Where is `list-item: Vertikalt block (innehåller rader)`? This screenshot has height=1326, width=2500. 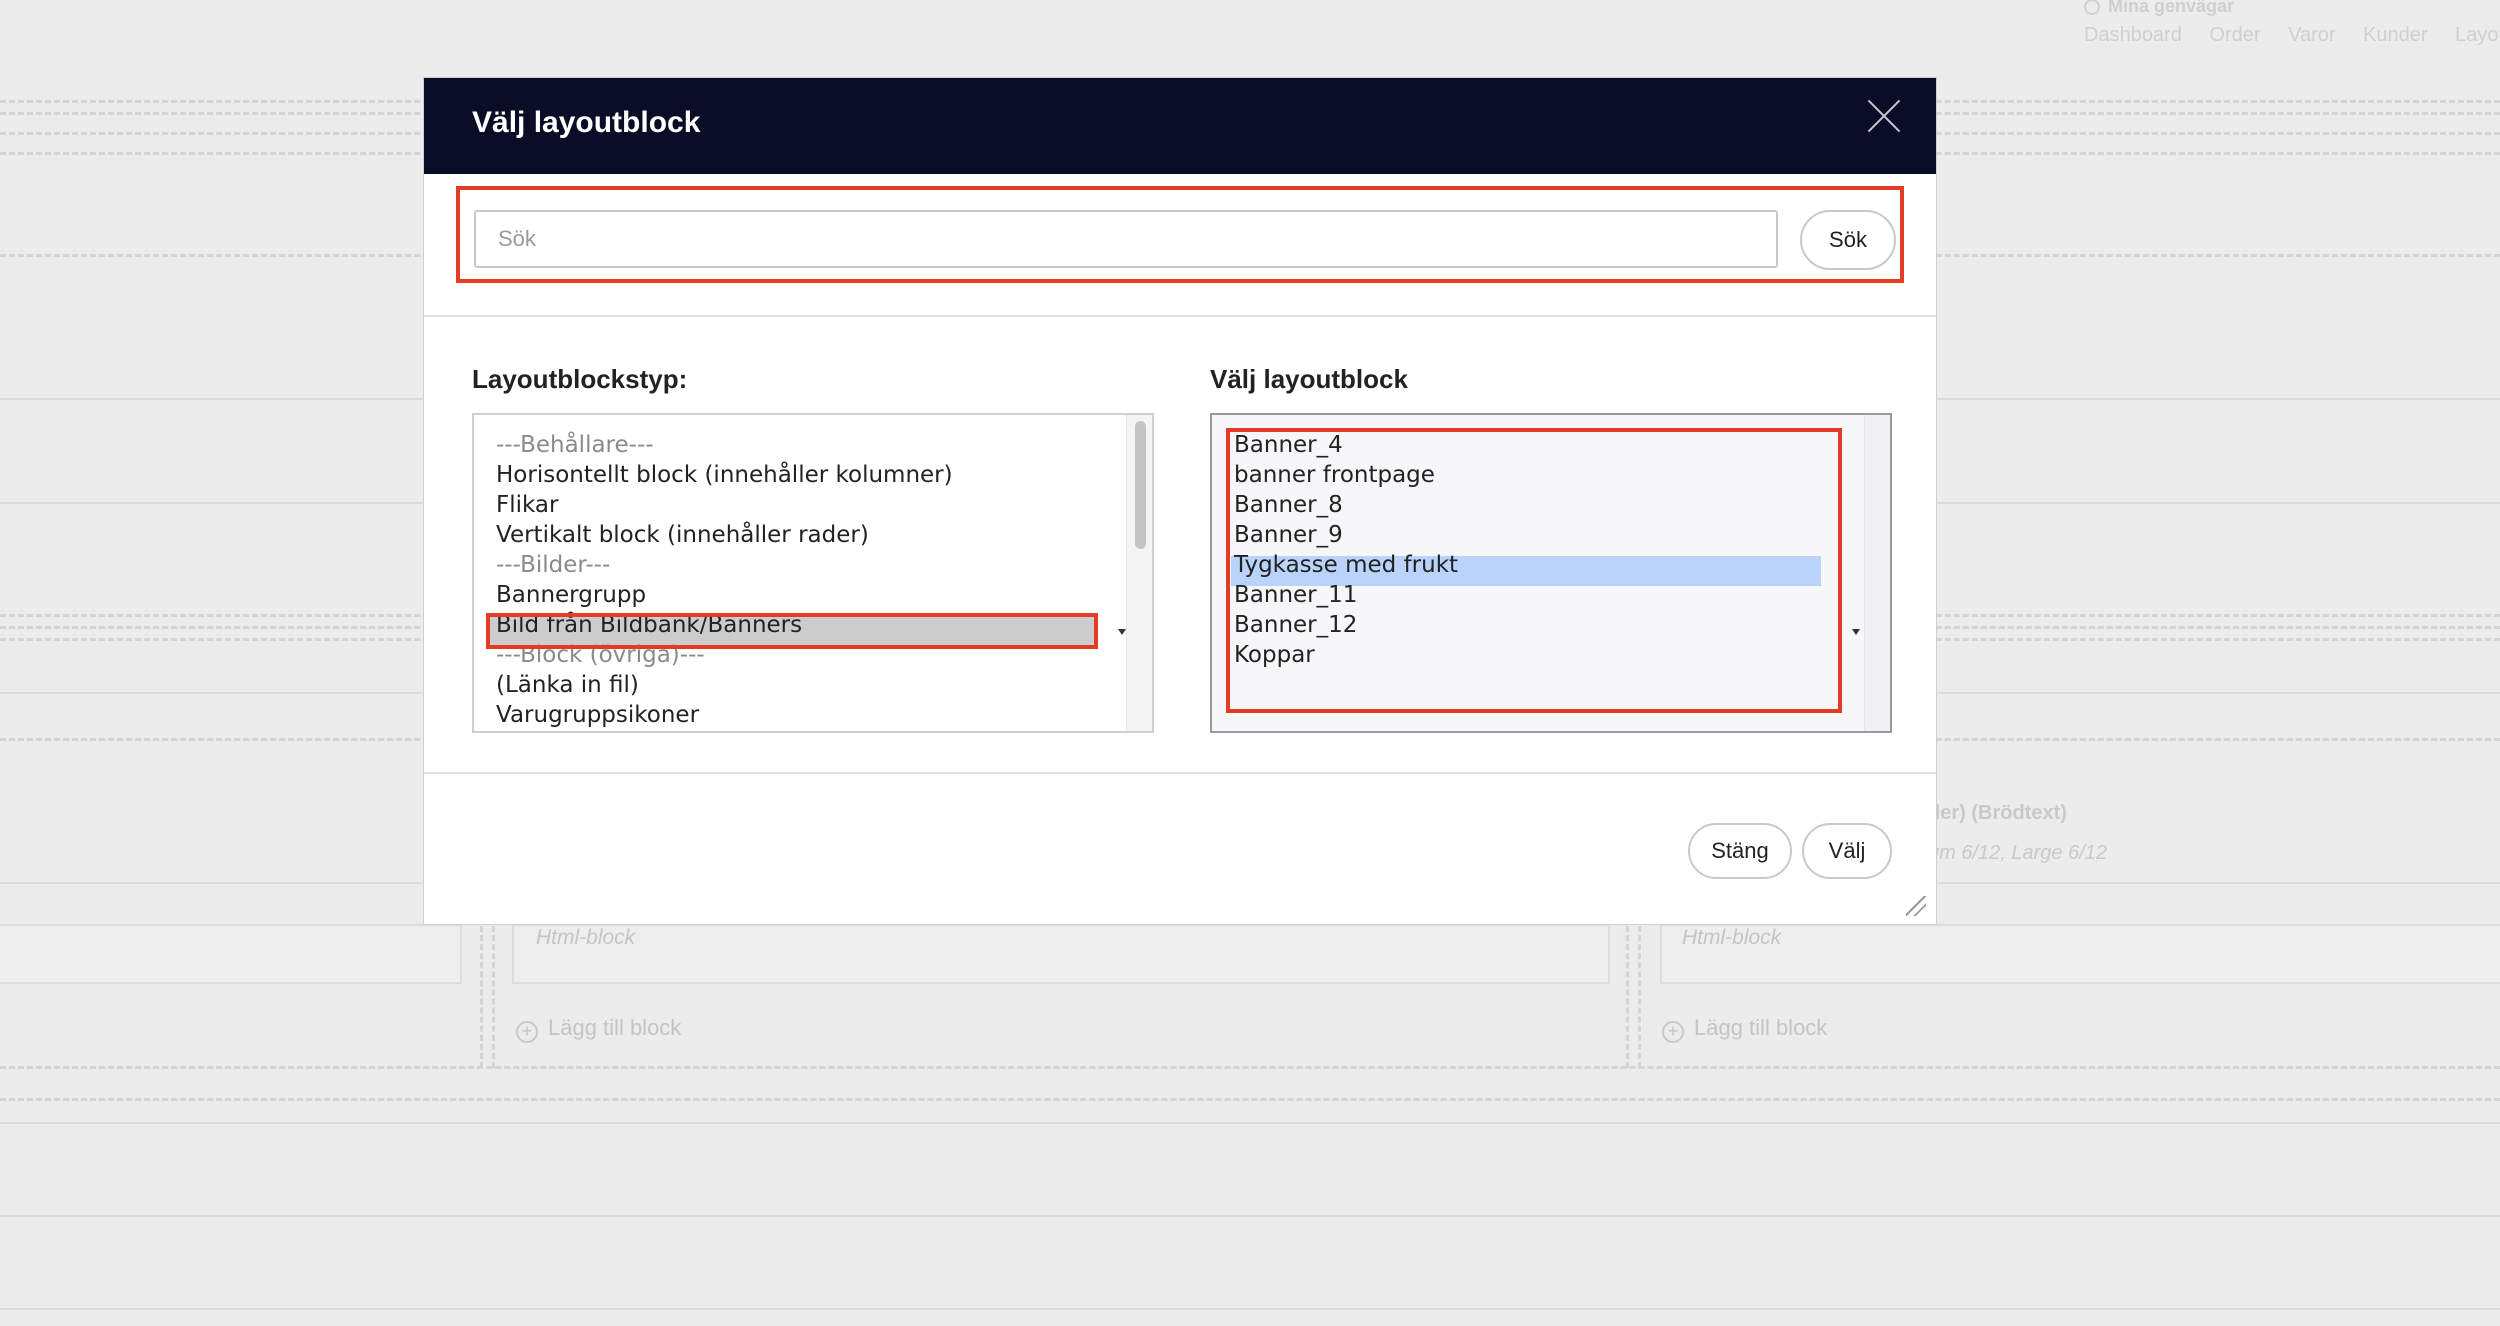
list-item: Vertikalt block (innehåller rader) is located at coordinates (682, 535).